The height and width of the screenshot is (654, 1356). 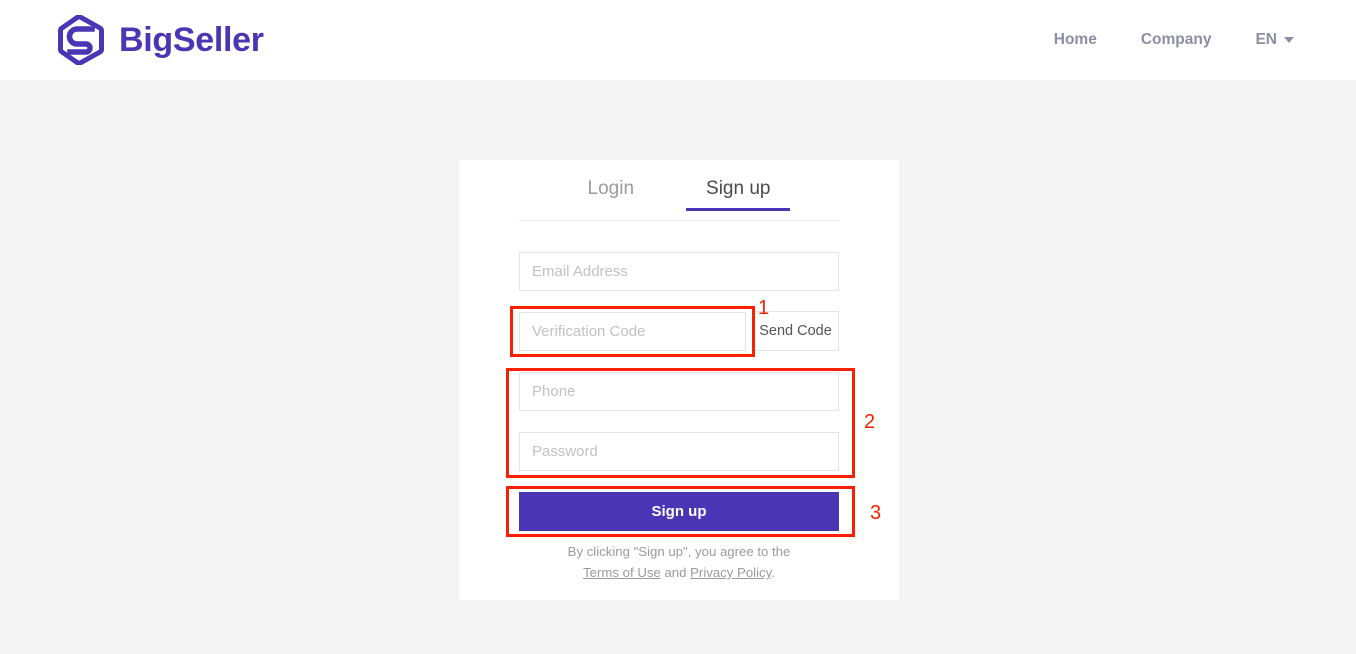 What do you see at coordinates (191, 40) in the screenshot?
I see `brand-name: BigSeller` at bounding box center [191, 40].